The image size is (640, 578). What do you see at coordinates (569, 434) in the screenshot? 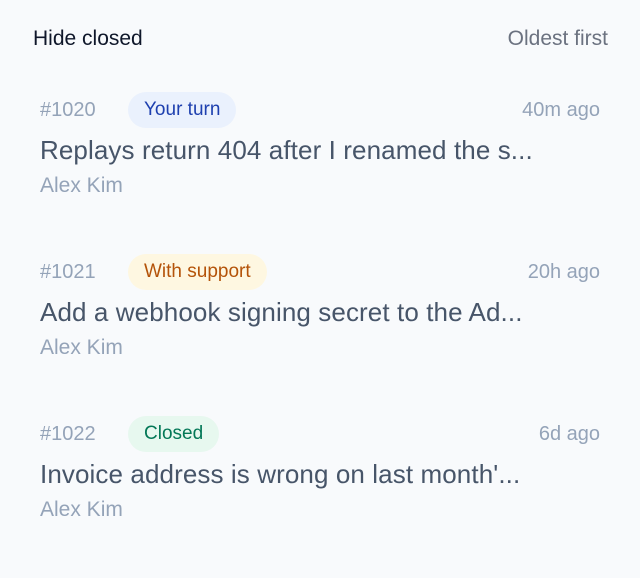
I see `ticket-timestamp: 6d ago` at bounding box center [569, 434].